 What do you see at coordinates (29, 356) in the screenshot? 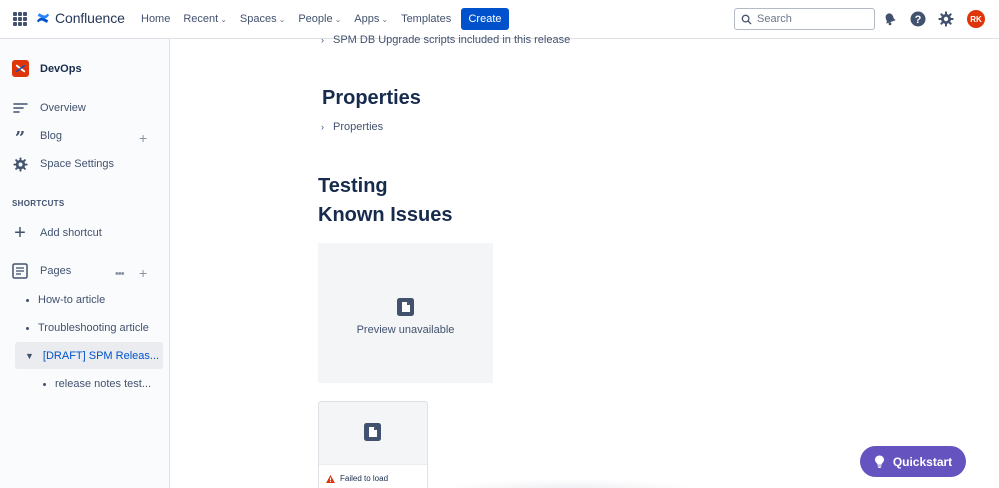
I see `chevron-down-icon: ▼` at bounding box center [29, 356].